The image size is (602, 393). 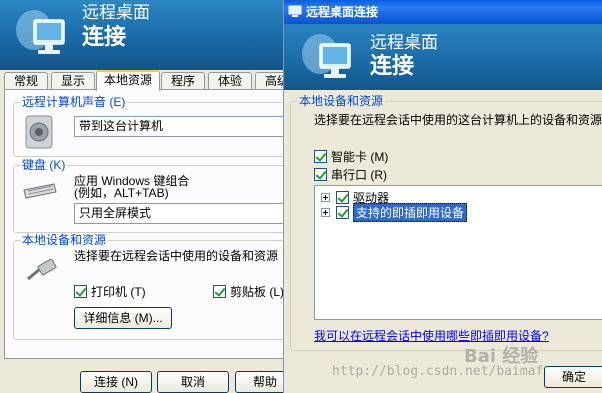 I want to click on keyboard-desc-line2: (例如，ALT+TAB), so click(x=121, y=193).